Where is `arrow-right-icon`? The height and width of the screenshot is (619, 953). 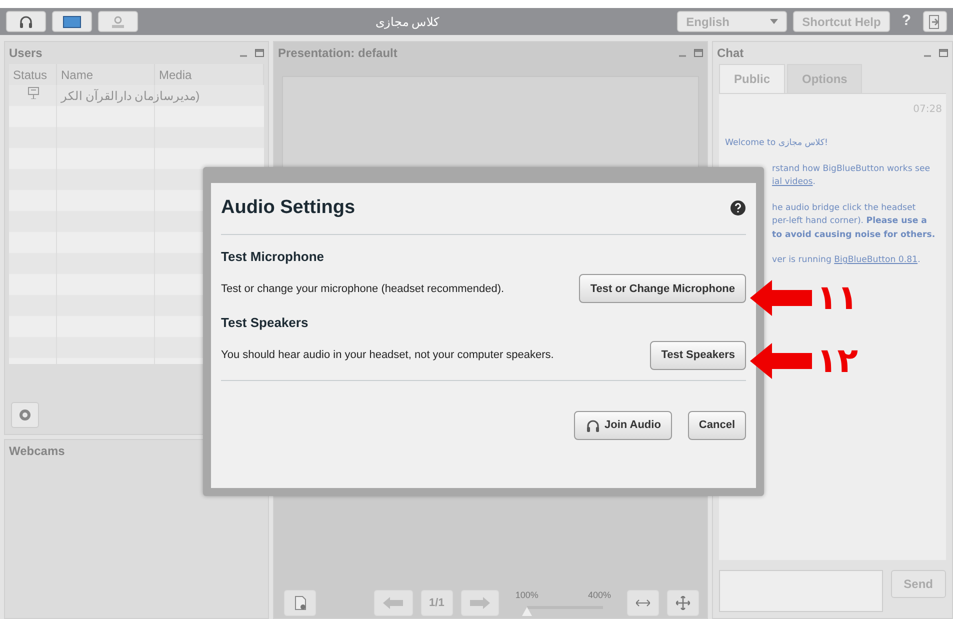 arrow-right-icon is located at coordinates (480, 603).